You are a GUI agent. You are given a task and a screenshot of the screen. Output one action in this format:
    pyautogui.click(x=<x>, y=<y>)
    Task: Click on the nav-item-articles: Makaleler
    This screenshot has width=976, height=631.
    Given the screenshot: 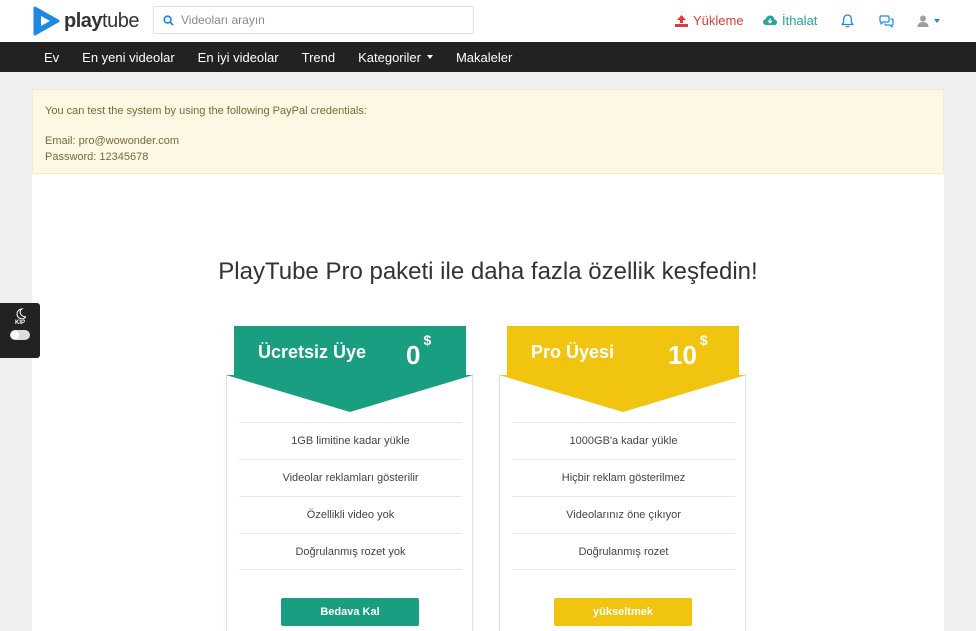 What is the action you would take?
    pyautogui.click(x=484, y=57)
    